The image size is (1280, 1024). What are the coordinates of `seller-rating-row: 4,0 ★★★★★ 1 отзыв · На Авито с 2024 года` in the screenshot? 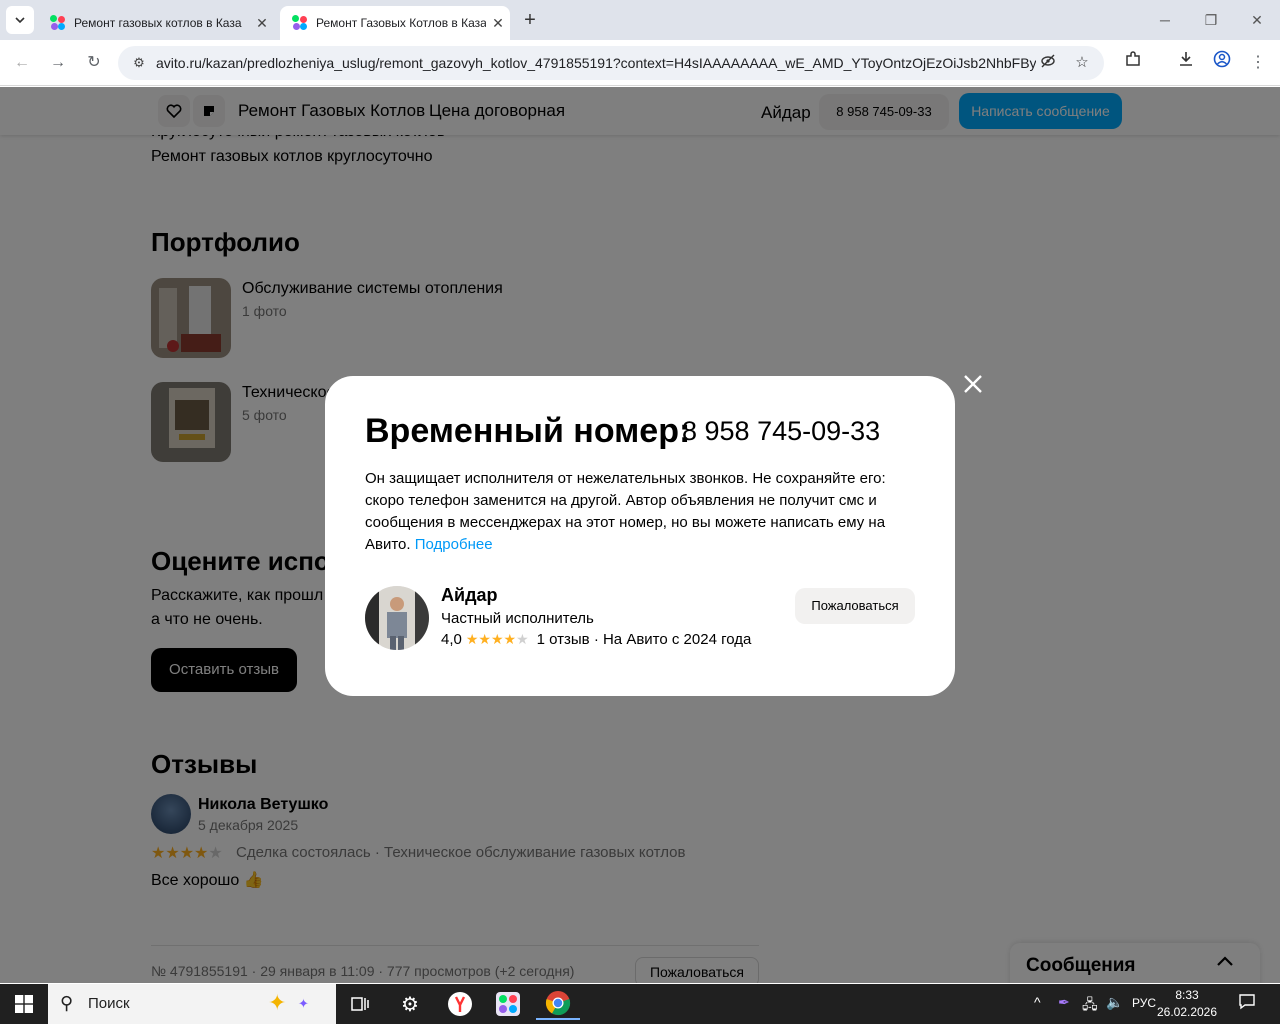 It's located at (596, 639).